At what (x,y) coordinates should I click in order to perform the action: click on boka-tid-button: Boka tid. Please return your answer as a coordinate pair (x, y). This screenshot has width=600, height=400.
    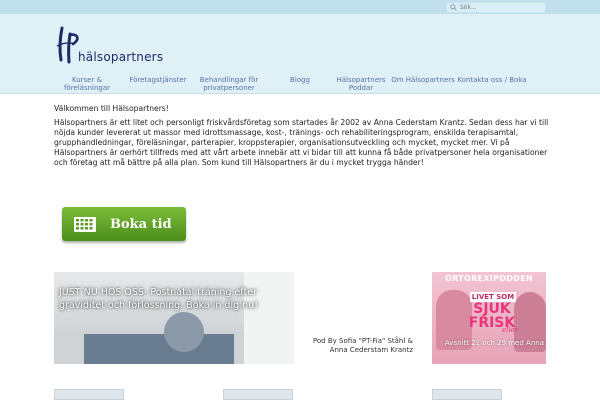
    Looking at the image, I should click on (124, 224).